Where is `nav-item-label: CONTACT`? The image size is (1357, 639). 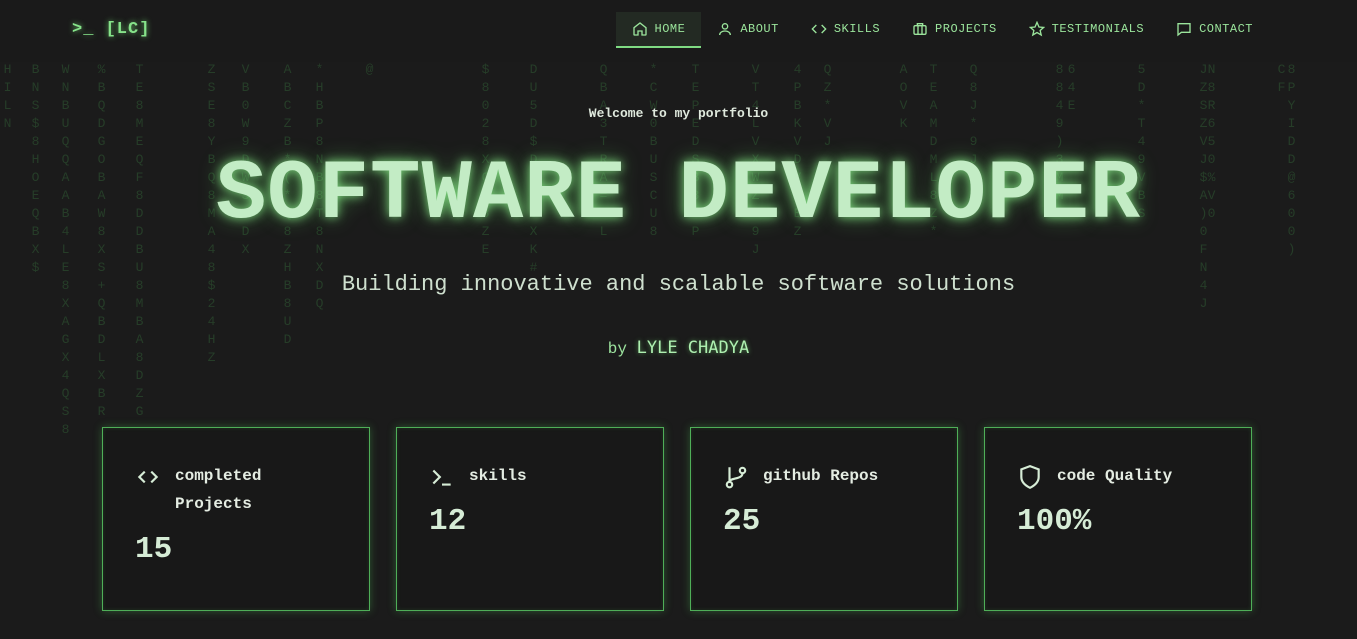 nav-item-label: CONTACT is located at coordinates (1226, 29).